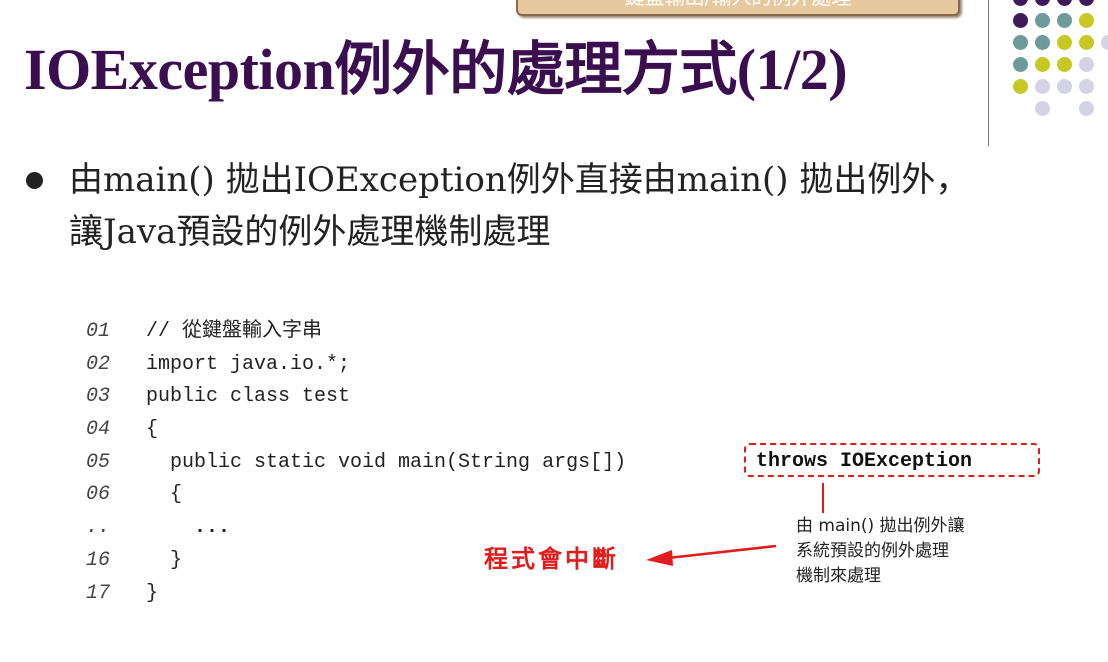 This screenshot has width=1108, height=662. What do you see at coordinates (98, 462) in the screenshot?
I see `line-number: 05` at bounding box center [98, 462].